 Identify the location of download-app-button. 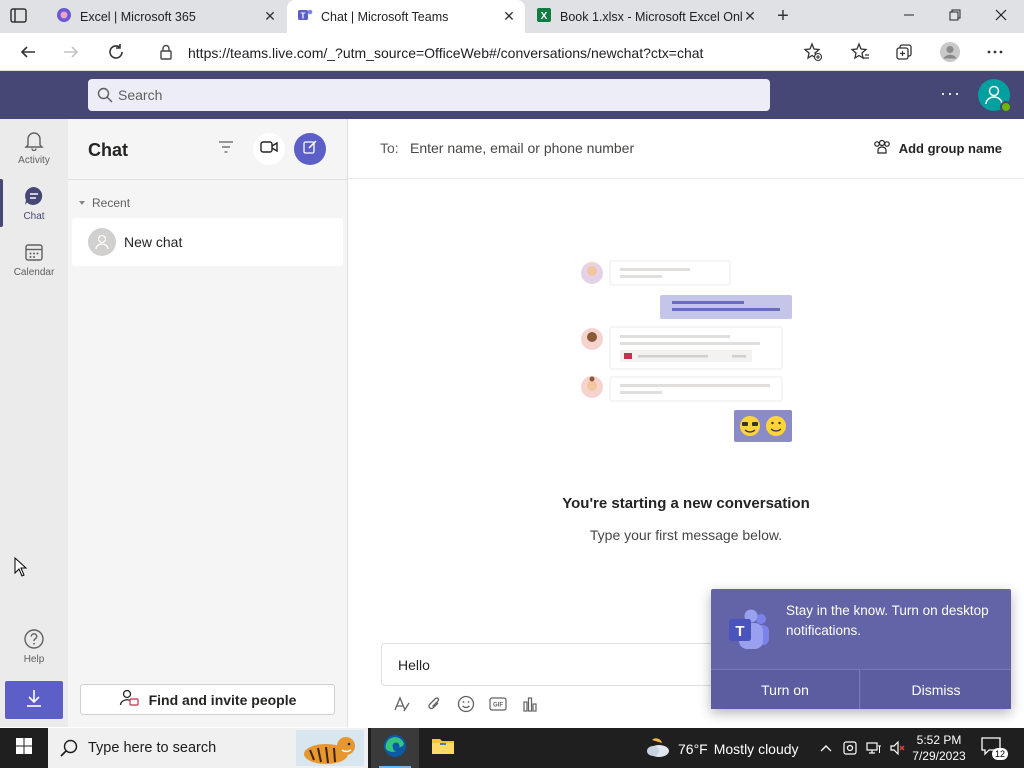
(34, 700).